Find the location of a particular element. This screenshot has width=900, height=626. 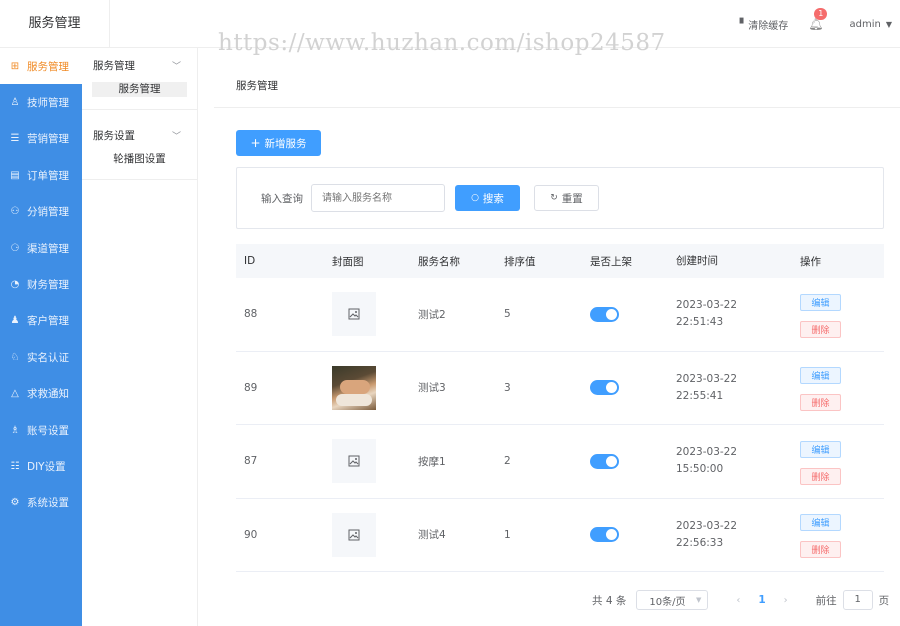

next-page-icon: › is located at coordinates (786, 600).